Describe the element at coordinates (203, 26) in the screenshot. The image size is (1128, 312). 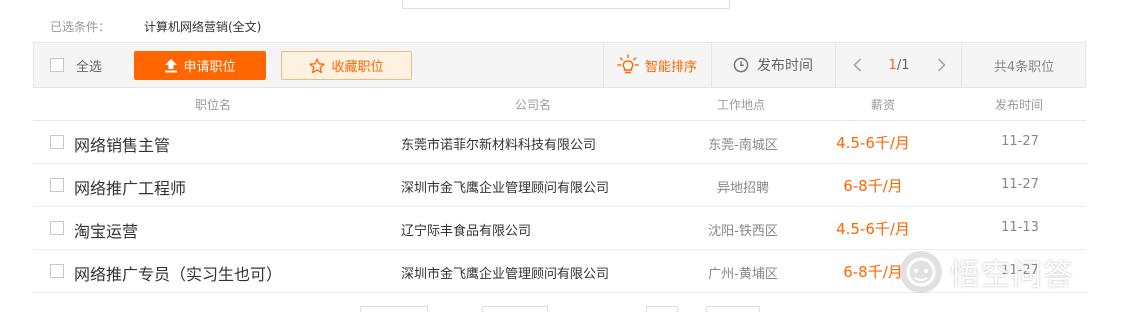
I see `filter-value: 计算机网络营销(全文)` at that location.